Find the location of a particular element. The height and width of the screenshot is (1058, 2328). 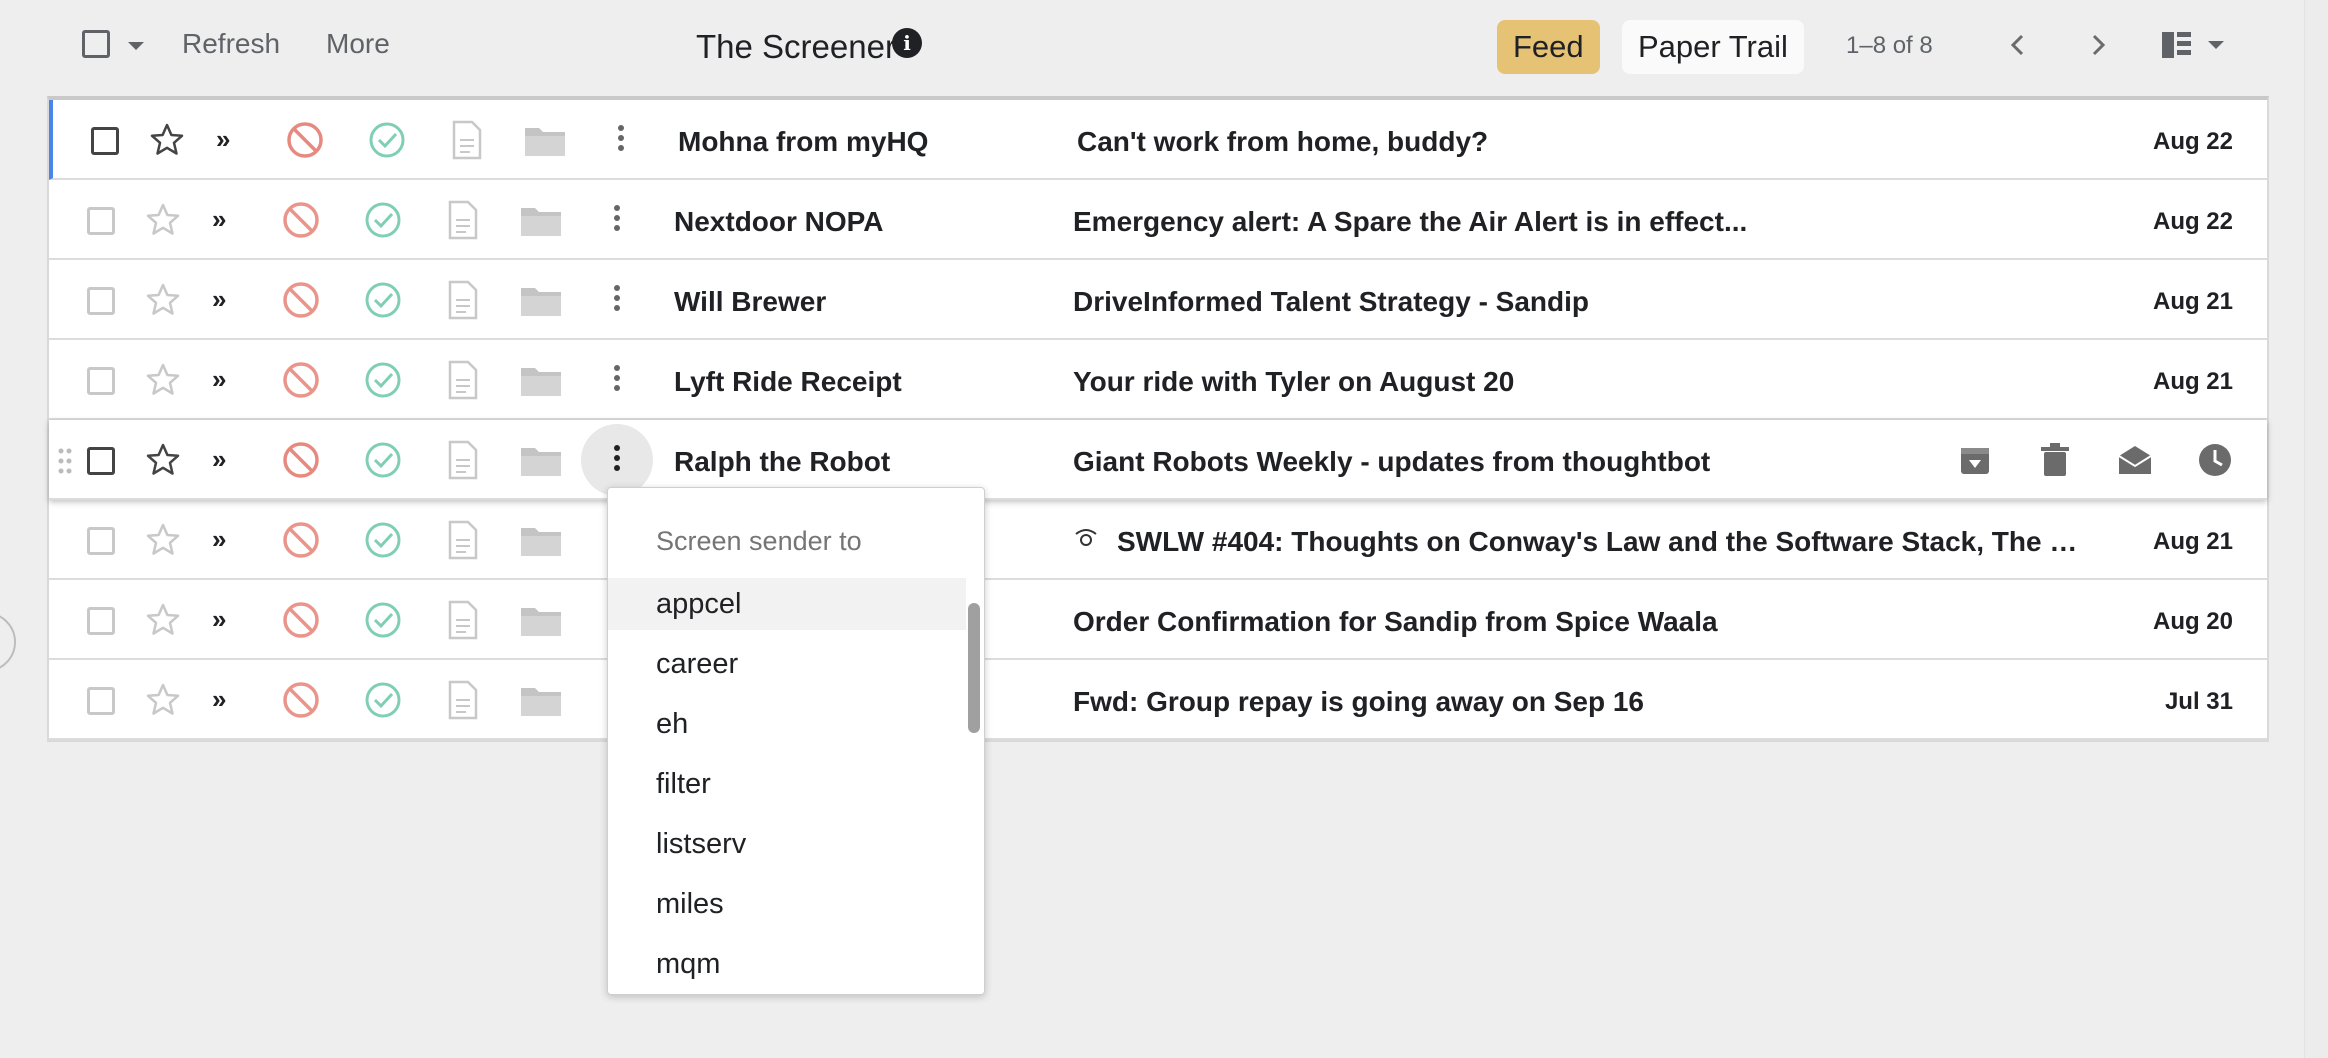

menu-item-career: career is located at coordinates (787, 664).